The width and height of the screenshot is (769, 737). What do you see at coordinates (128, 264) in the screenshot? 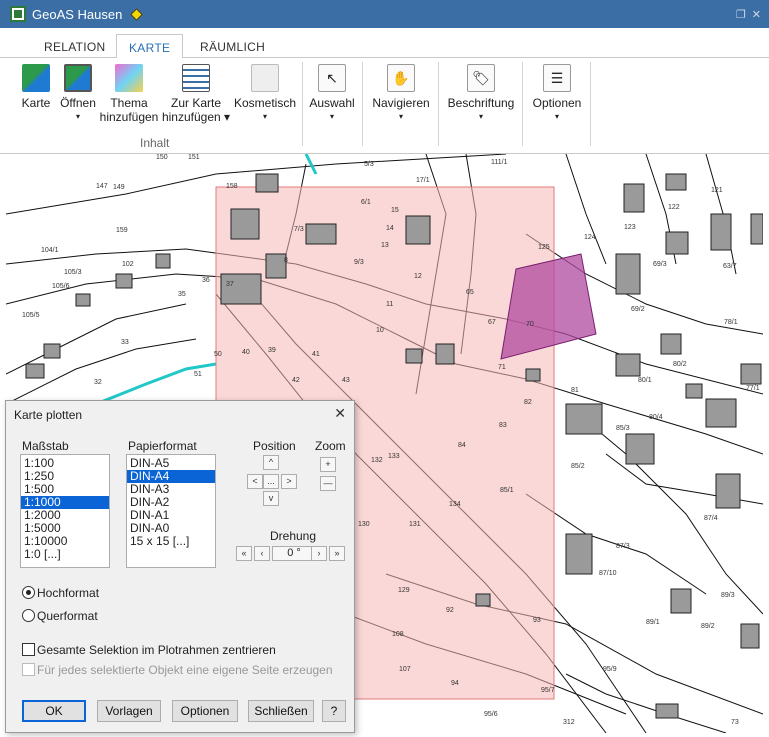
I see `svg-text: 102` at bounding box center [128, 264].